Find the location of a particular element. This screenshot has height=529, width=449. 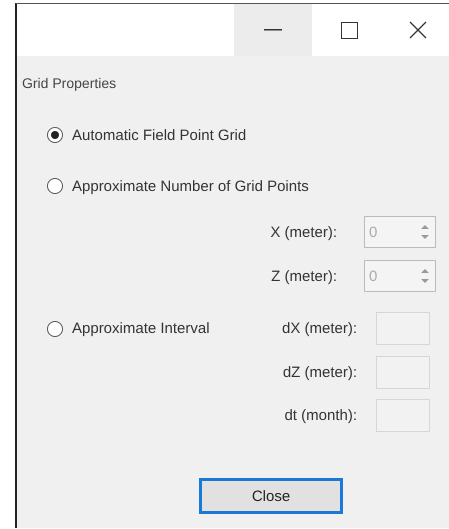

minimize-icon is located at coordinates (273, 30).